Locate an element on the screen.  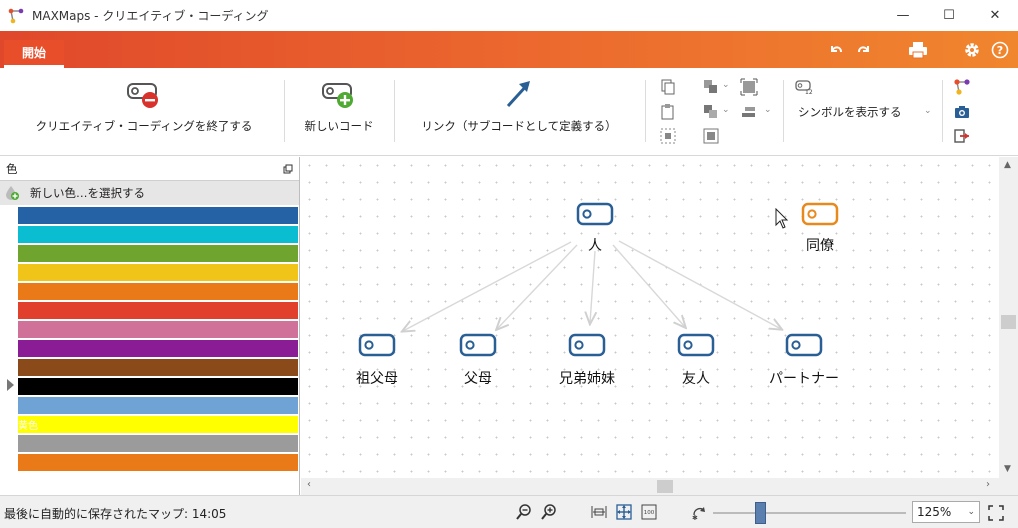
link-person-parents is located at coordinates (537, 286).